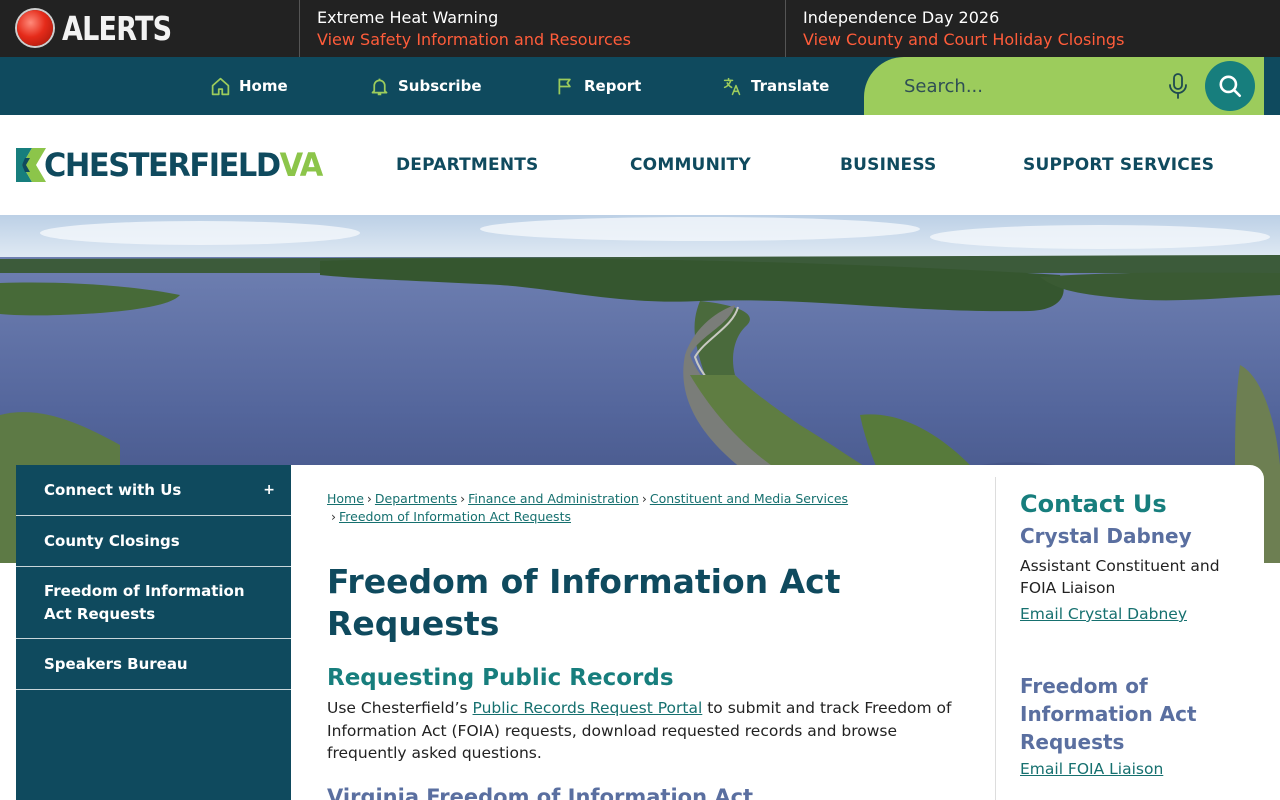 The width and height of the screenshot is (1280, 800). Describe the element at coordinates (269, 490) in the screenshot. I see `expand-icon: +` at that location.